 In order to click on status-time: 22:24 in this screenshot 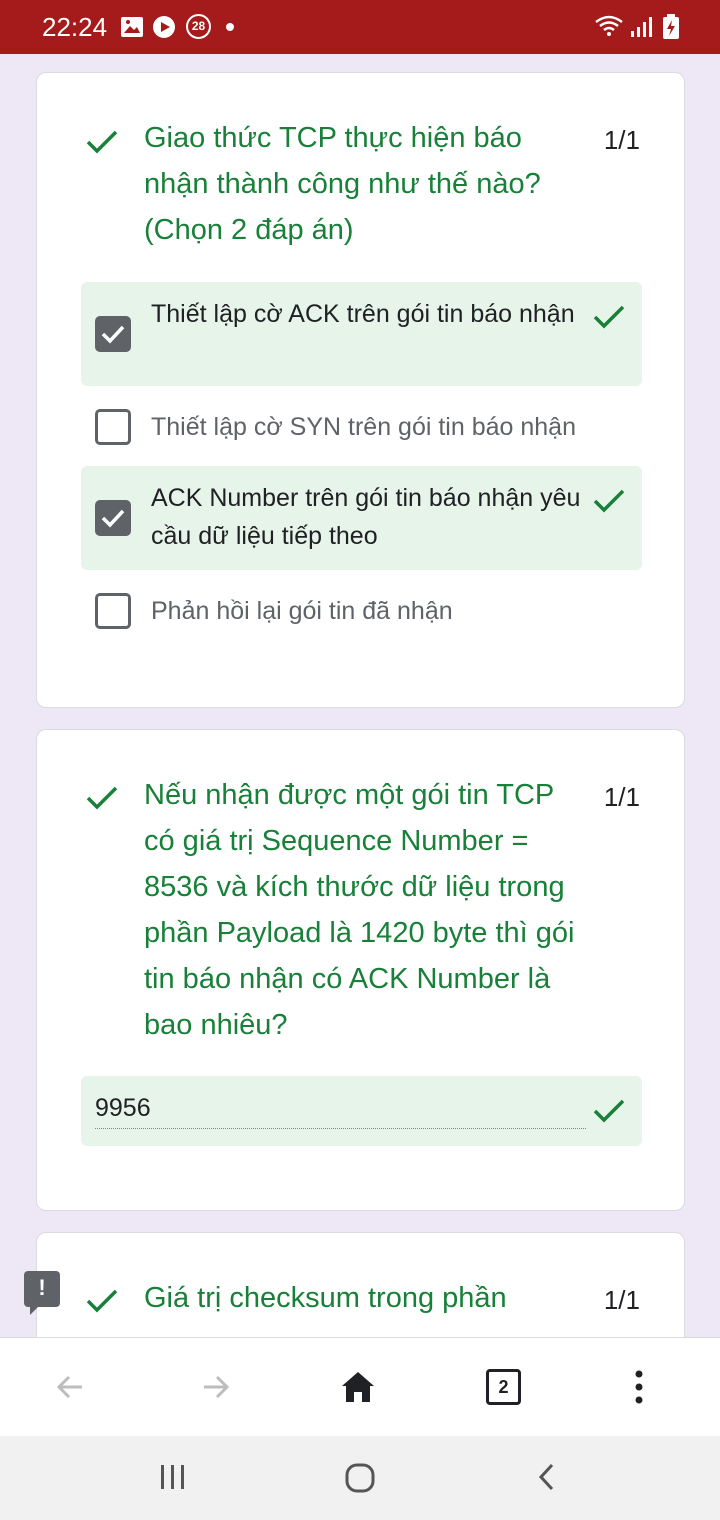, I will do `click(75, 27)`.